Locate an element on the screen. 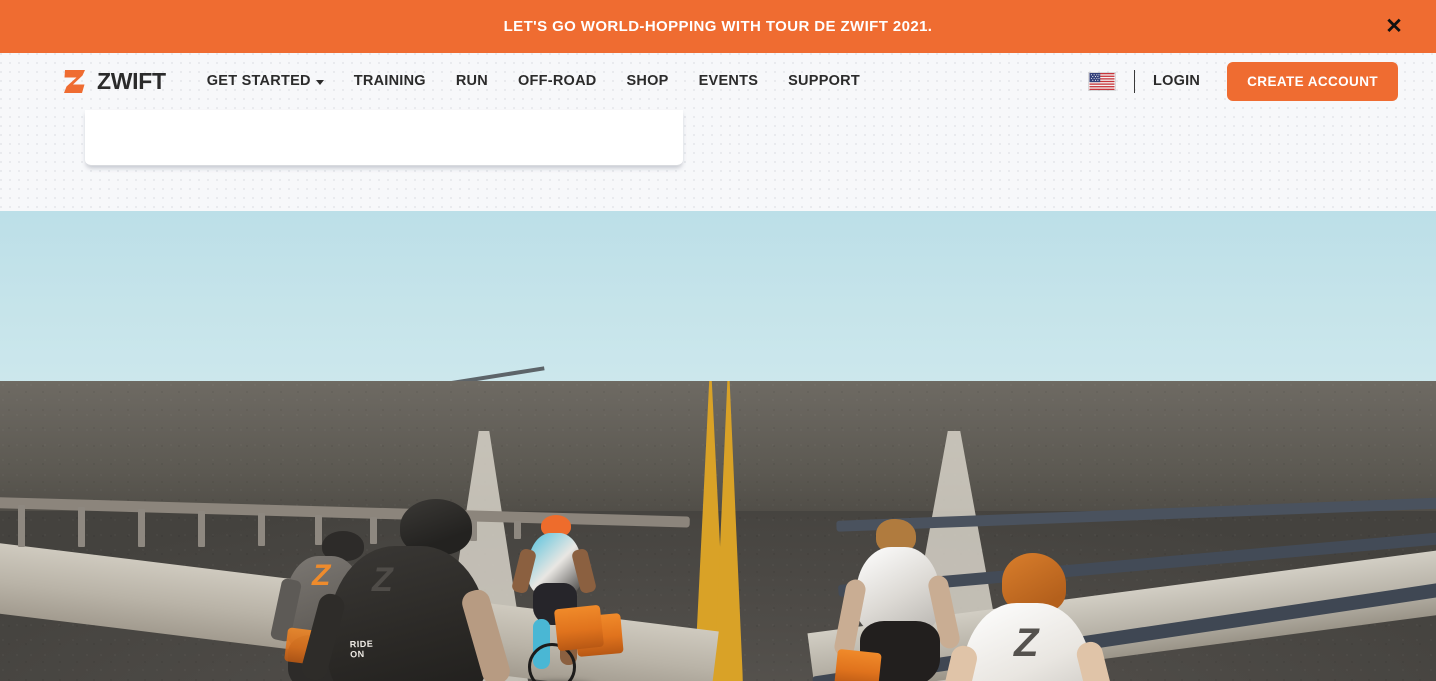  nav-item-off-road: OFF-ROAD is located at coordinates (557, 81).